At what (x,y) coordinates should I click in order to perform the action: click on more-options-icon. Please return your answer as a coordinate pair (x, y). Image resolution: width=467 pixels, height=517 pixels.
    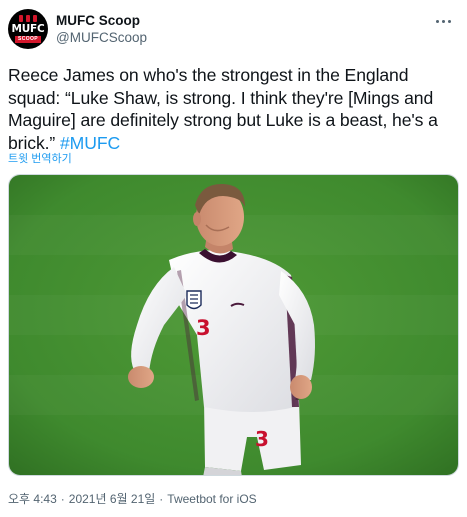
    Looking at the image, I should click on (443, 21).